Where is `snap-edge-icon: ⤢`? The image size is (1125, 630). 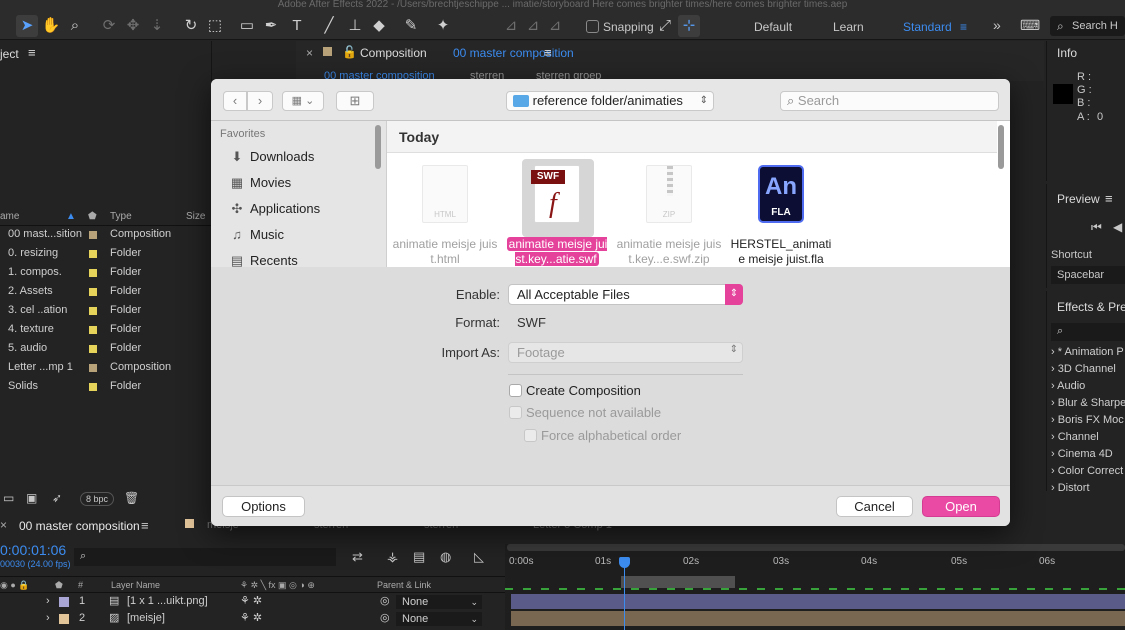
snap-edge-icon: ⤢ is located at coordinates (665, 26).